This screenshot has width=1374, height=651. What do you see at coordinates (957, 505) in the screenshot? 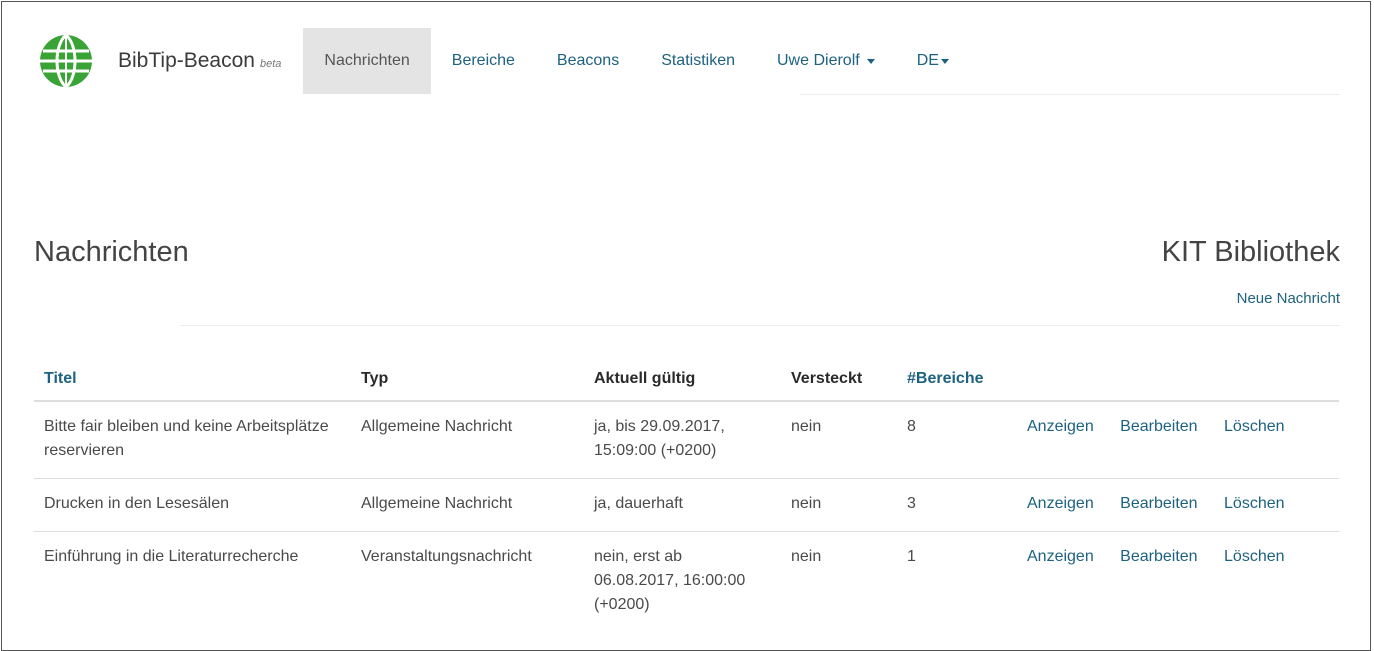
I see `message-areas-count: 3` at bounding box center [957, 505].